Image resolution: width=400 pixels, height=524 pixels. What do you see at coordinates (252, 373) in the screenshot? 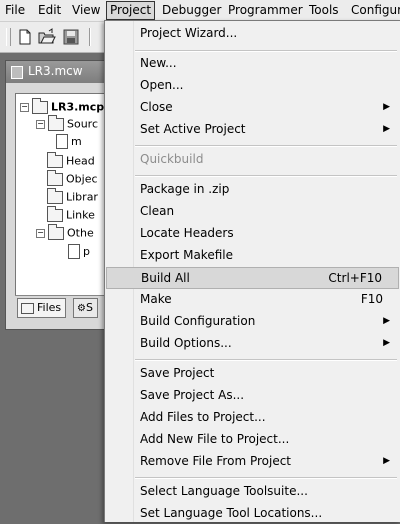
I see `menu-item-save-project: Save Project` at bounding box center [252, 373].